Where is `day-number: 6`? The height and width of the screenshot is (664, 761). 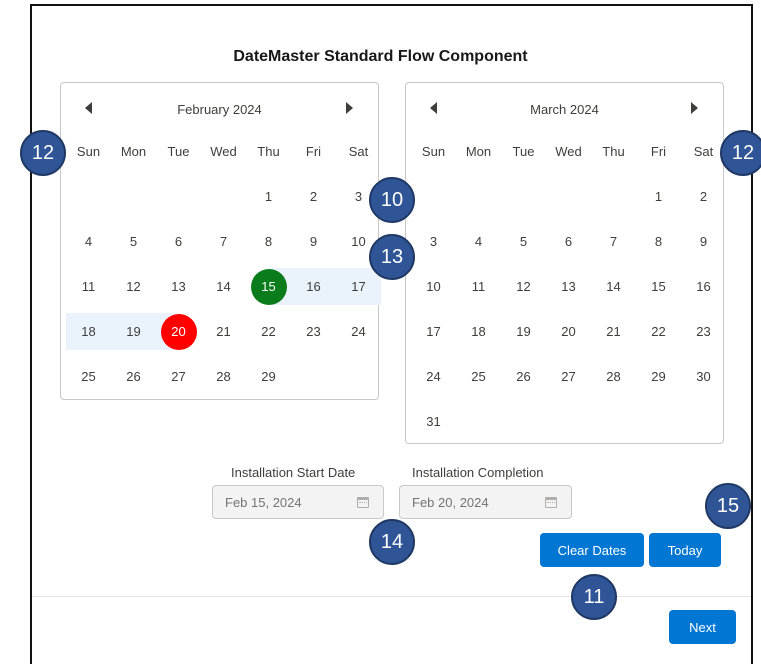
day-number: 6 is located at coordinates (178, 241).